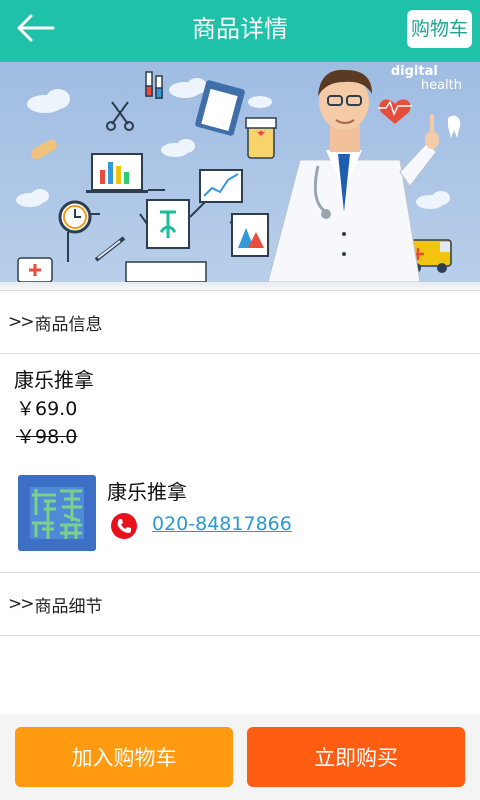 This screenshot has height=800, width=480. What do you see at coordinates (240, 604) in the screenshot?
I see `product-detail-section-header: >> 商品细节` at bounding box center [240, 604].